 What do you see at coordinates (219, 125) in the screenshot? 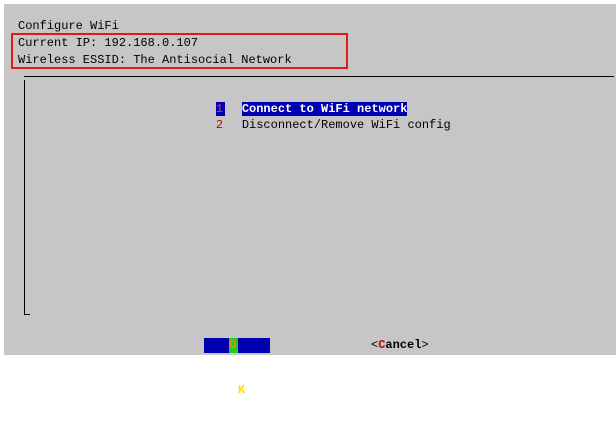
I see `menu-item-number: 2` at bounding box center [219, 125].